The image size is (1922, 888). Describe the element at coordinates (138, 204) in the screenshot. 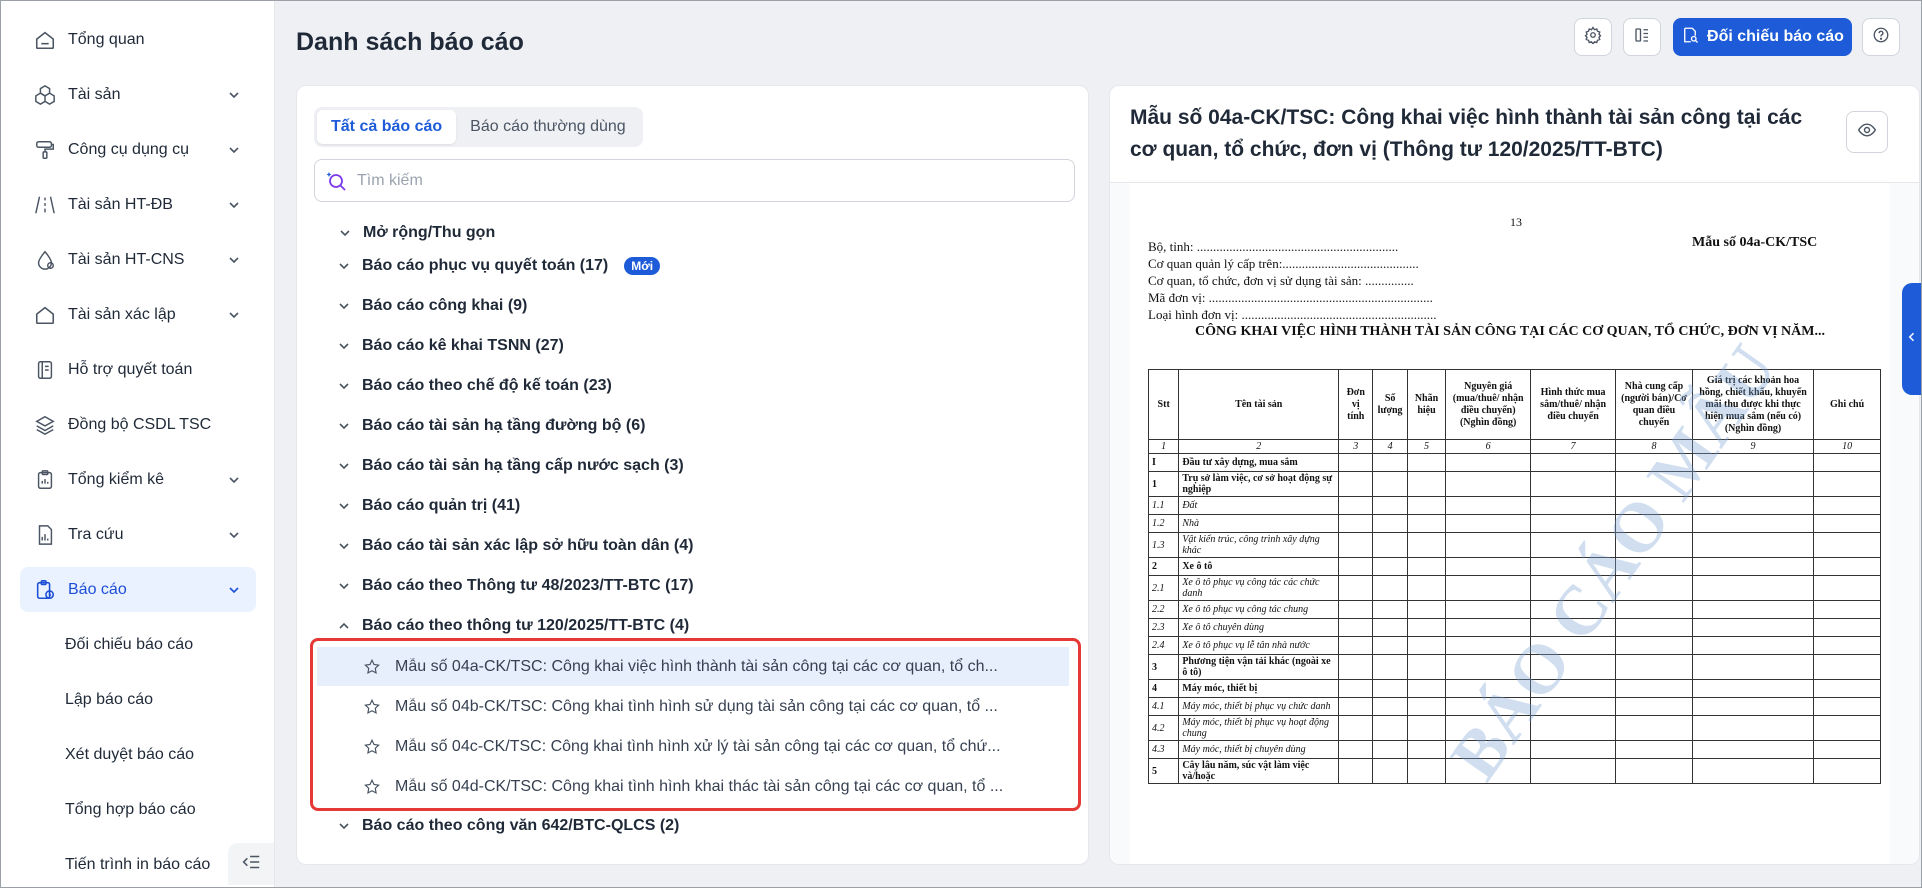

I see `sidebar-item-tai-san-ht-db: Tài sản HT-ĐB` at that location.